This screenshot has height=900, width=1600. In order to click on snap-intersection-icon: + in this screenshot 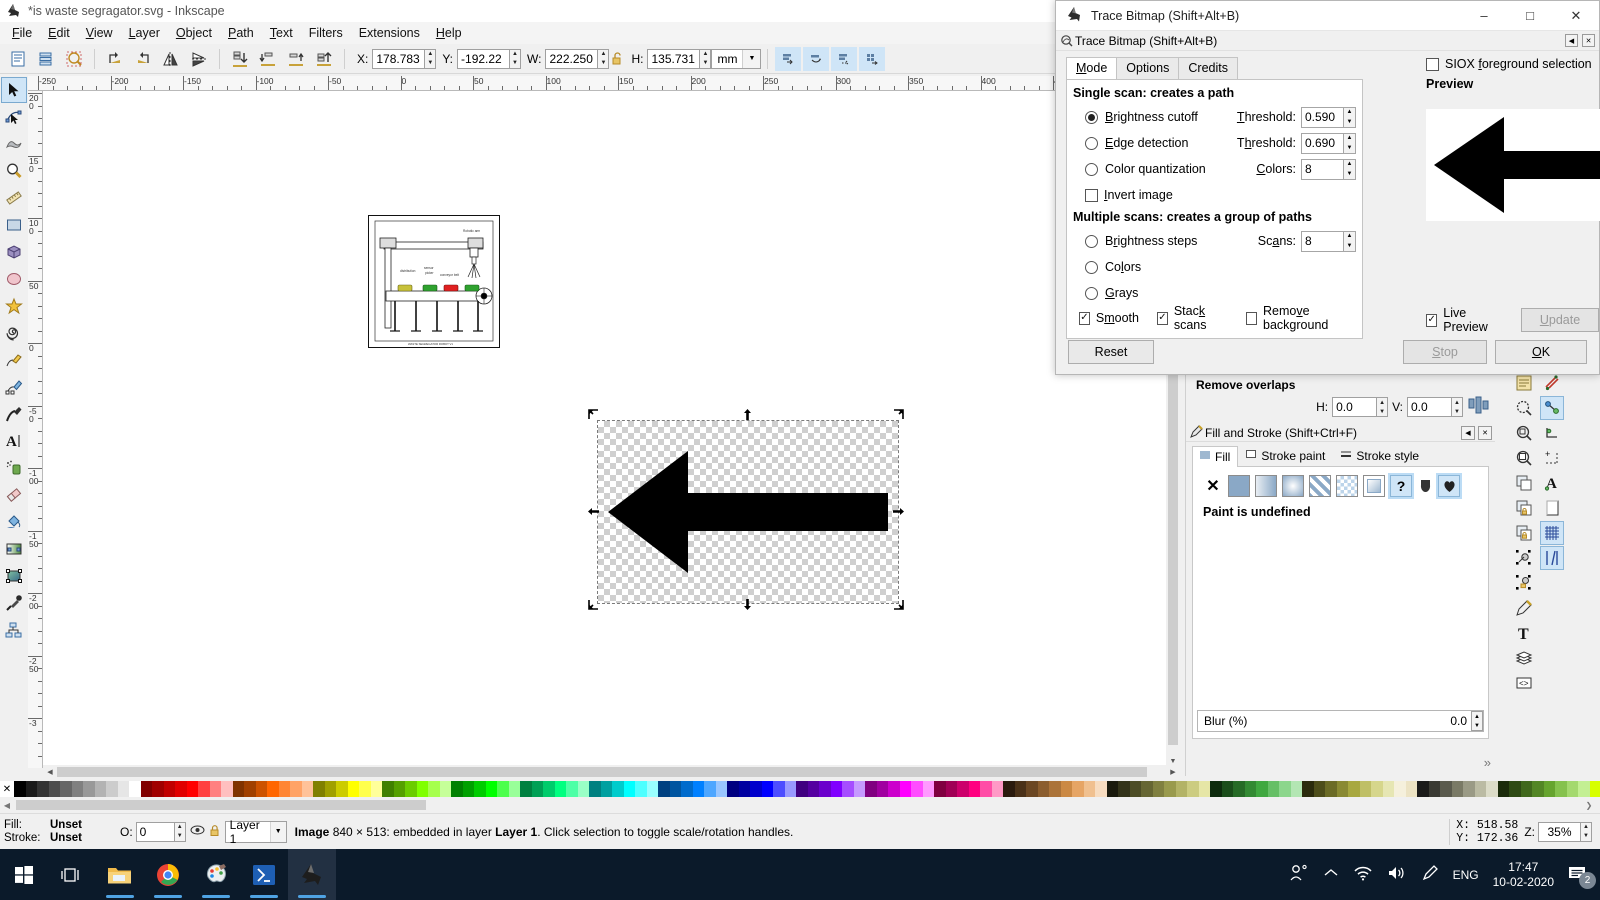, I will do `click(1552, 458)`.